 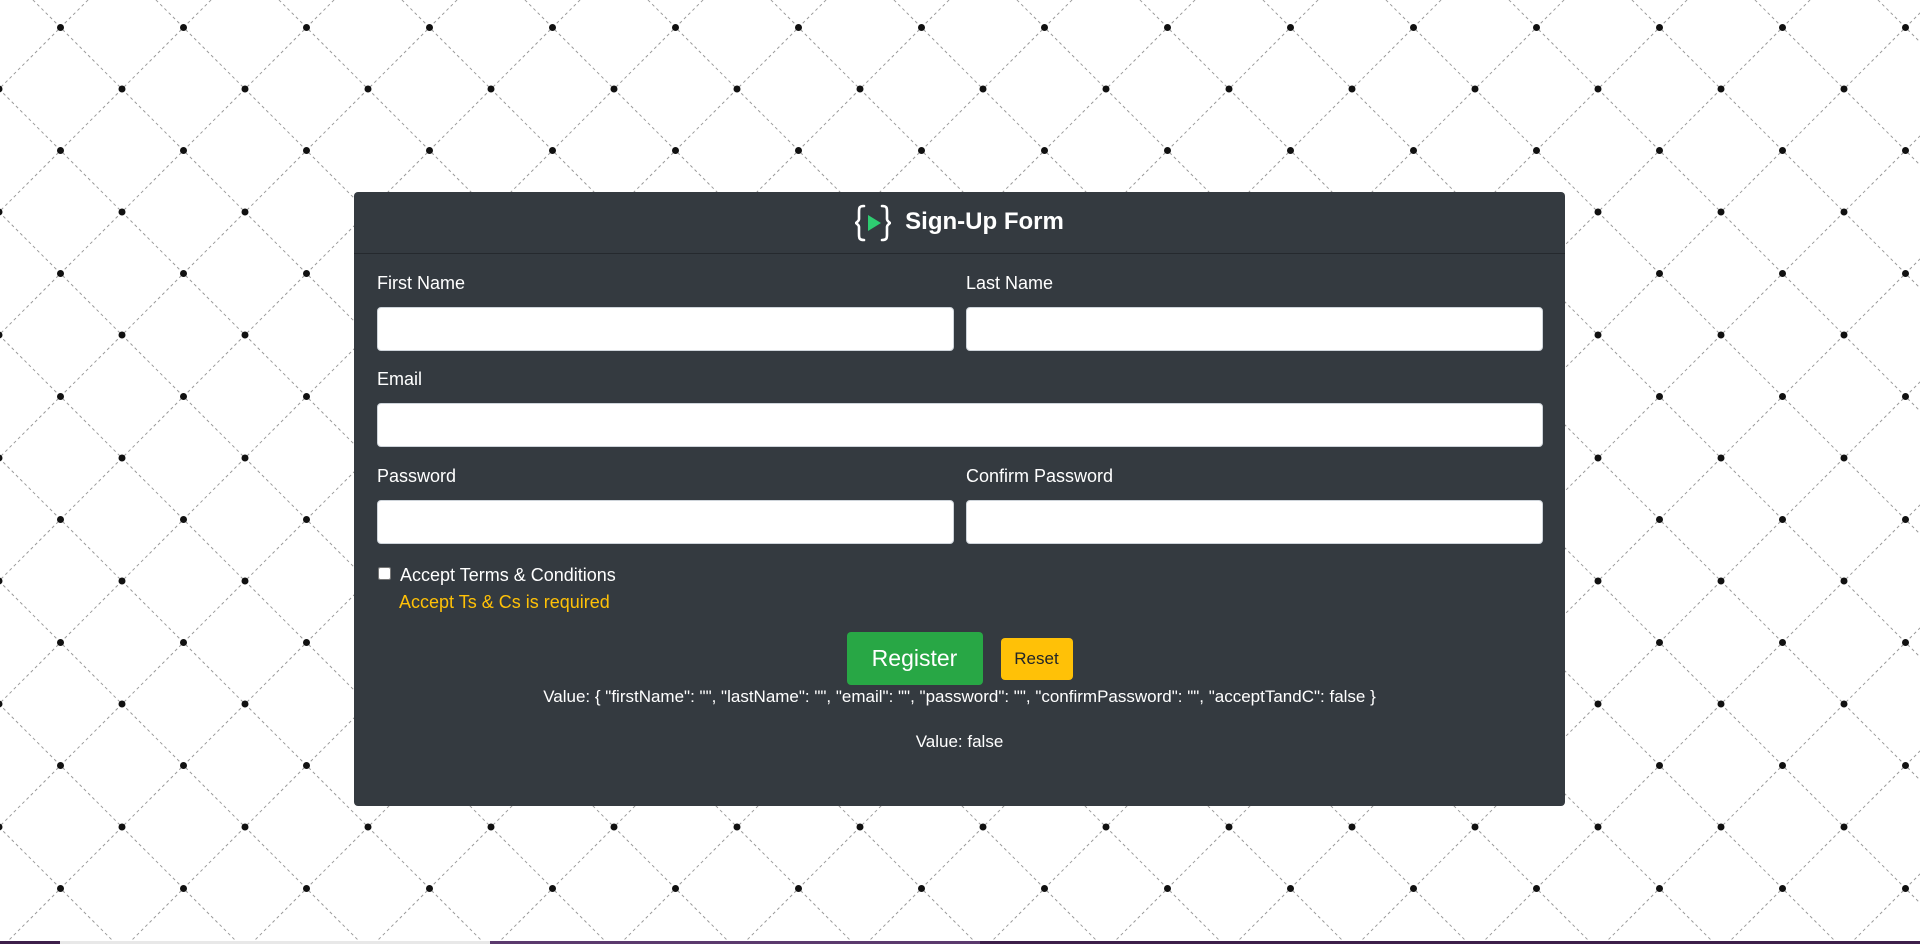 I want to click on curly-brace-play-icon, so click(x=873, y=223).